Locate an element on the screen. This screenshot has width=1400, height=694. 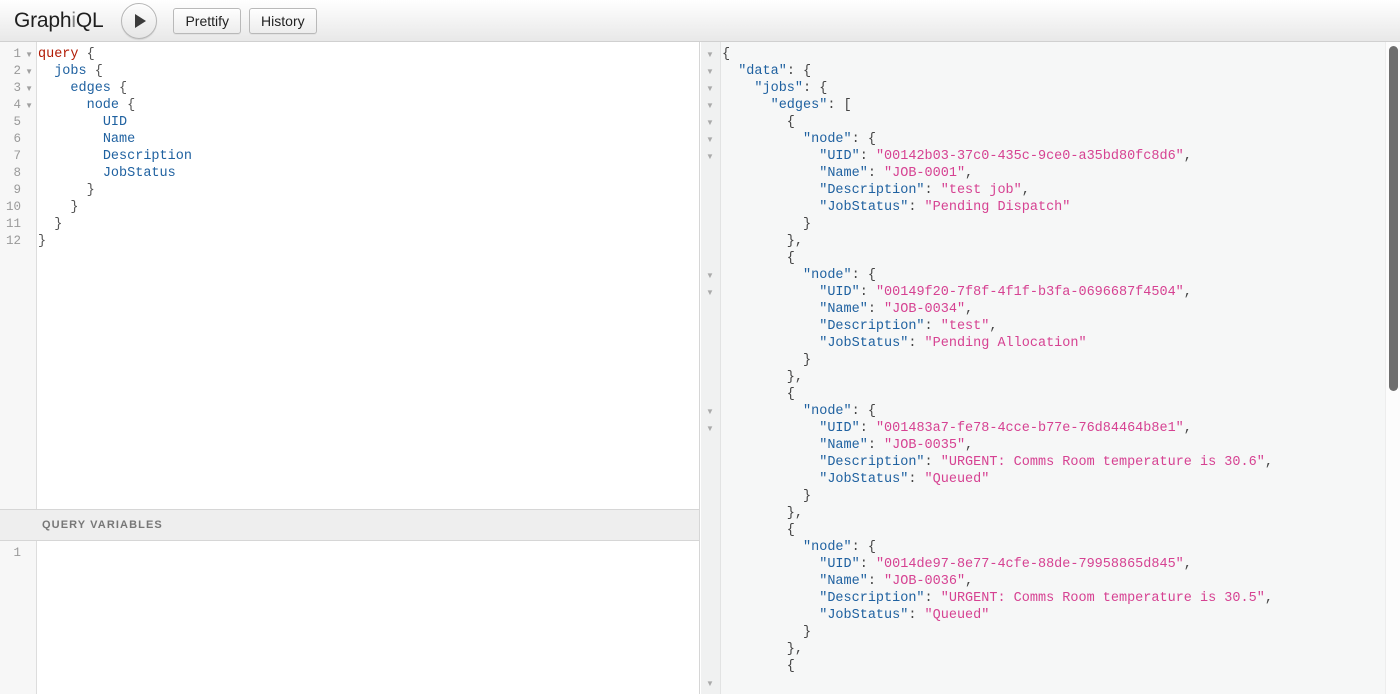
result-token: "JOB-0034" is located at coordinates (925, 309).